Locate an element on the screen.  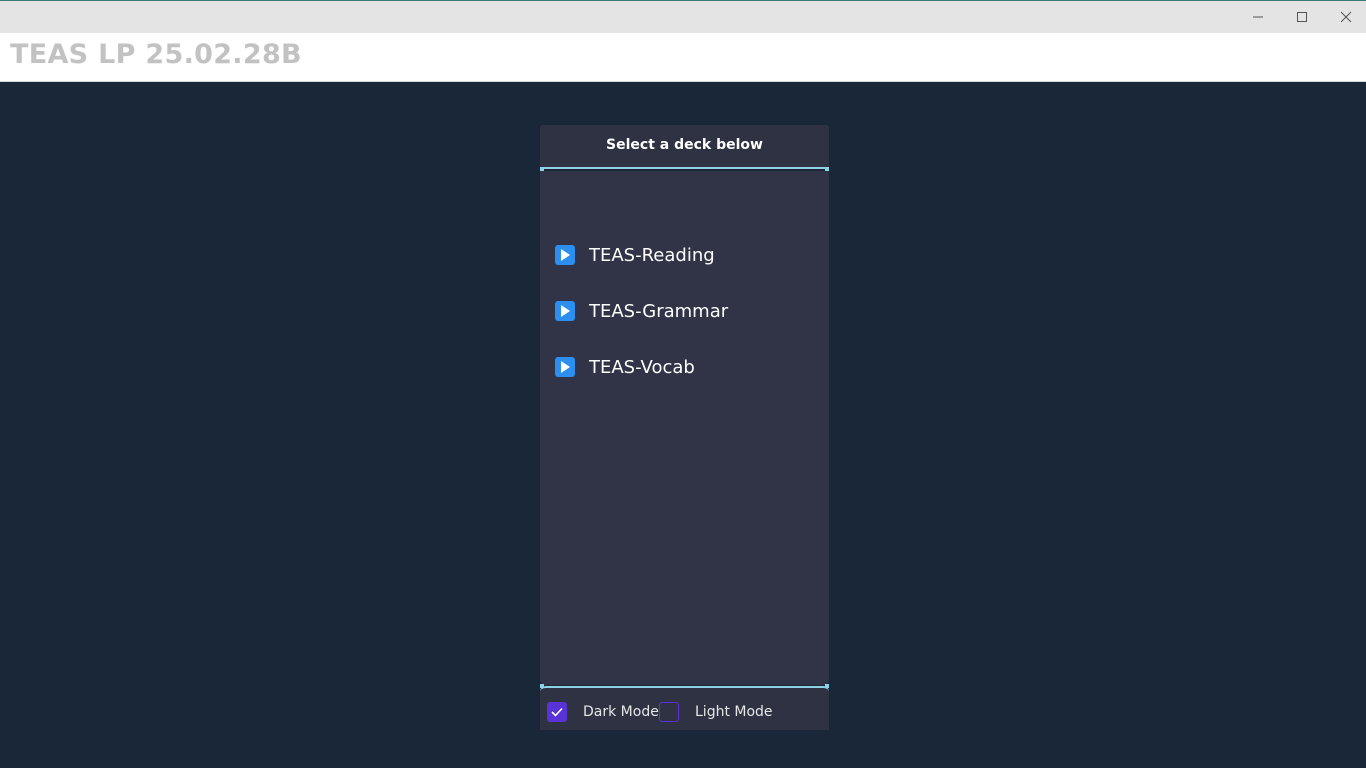
minimize-icon is located at coordinates (1258, 17).